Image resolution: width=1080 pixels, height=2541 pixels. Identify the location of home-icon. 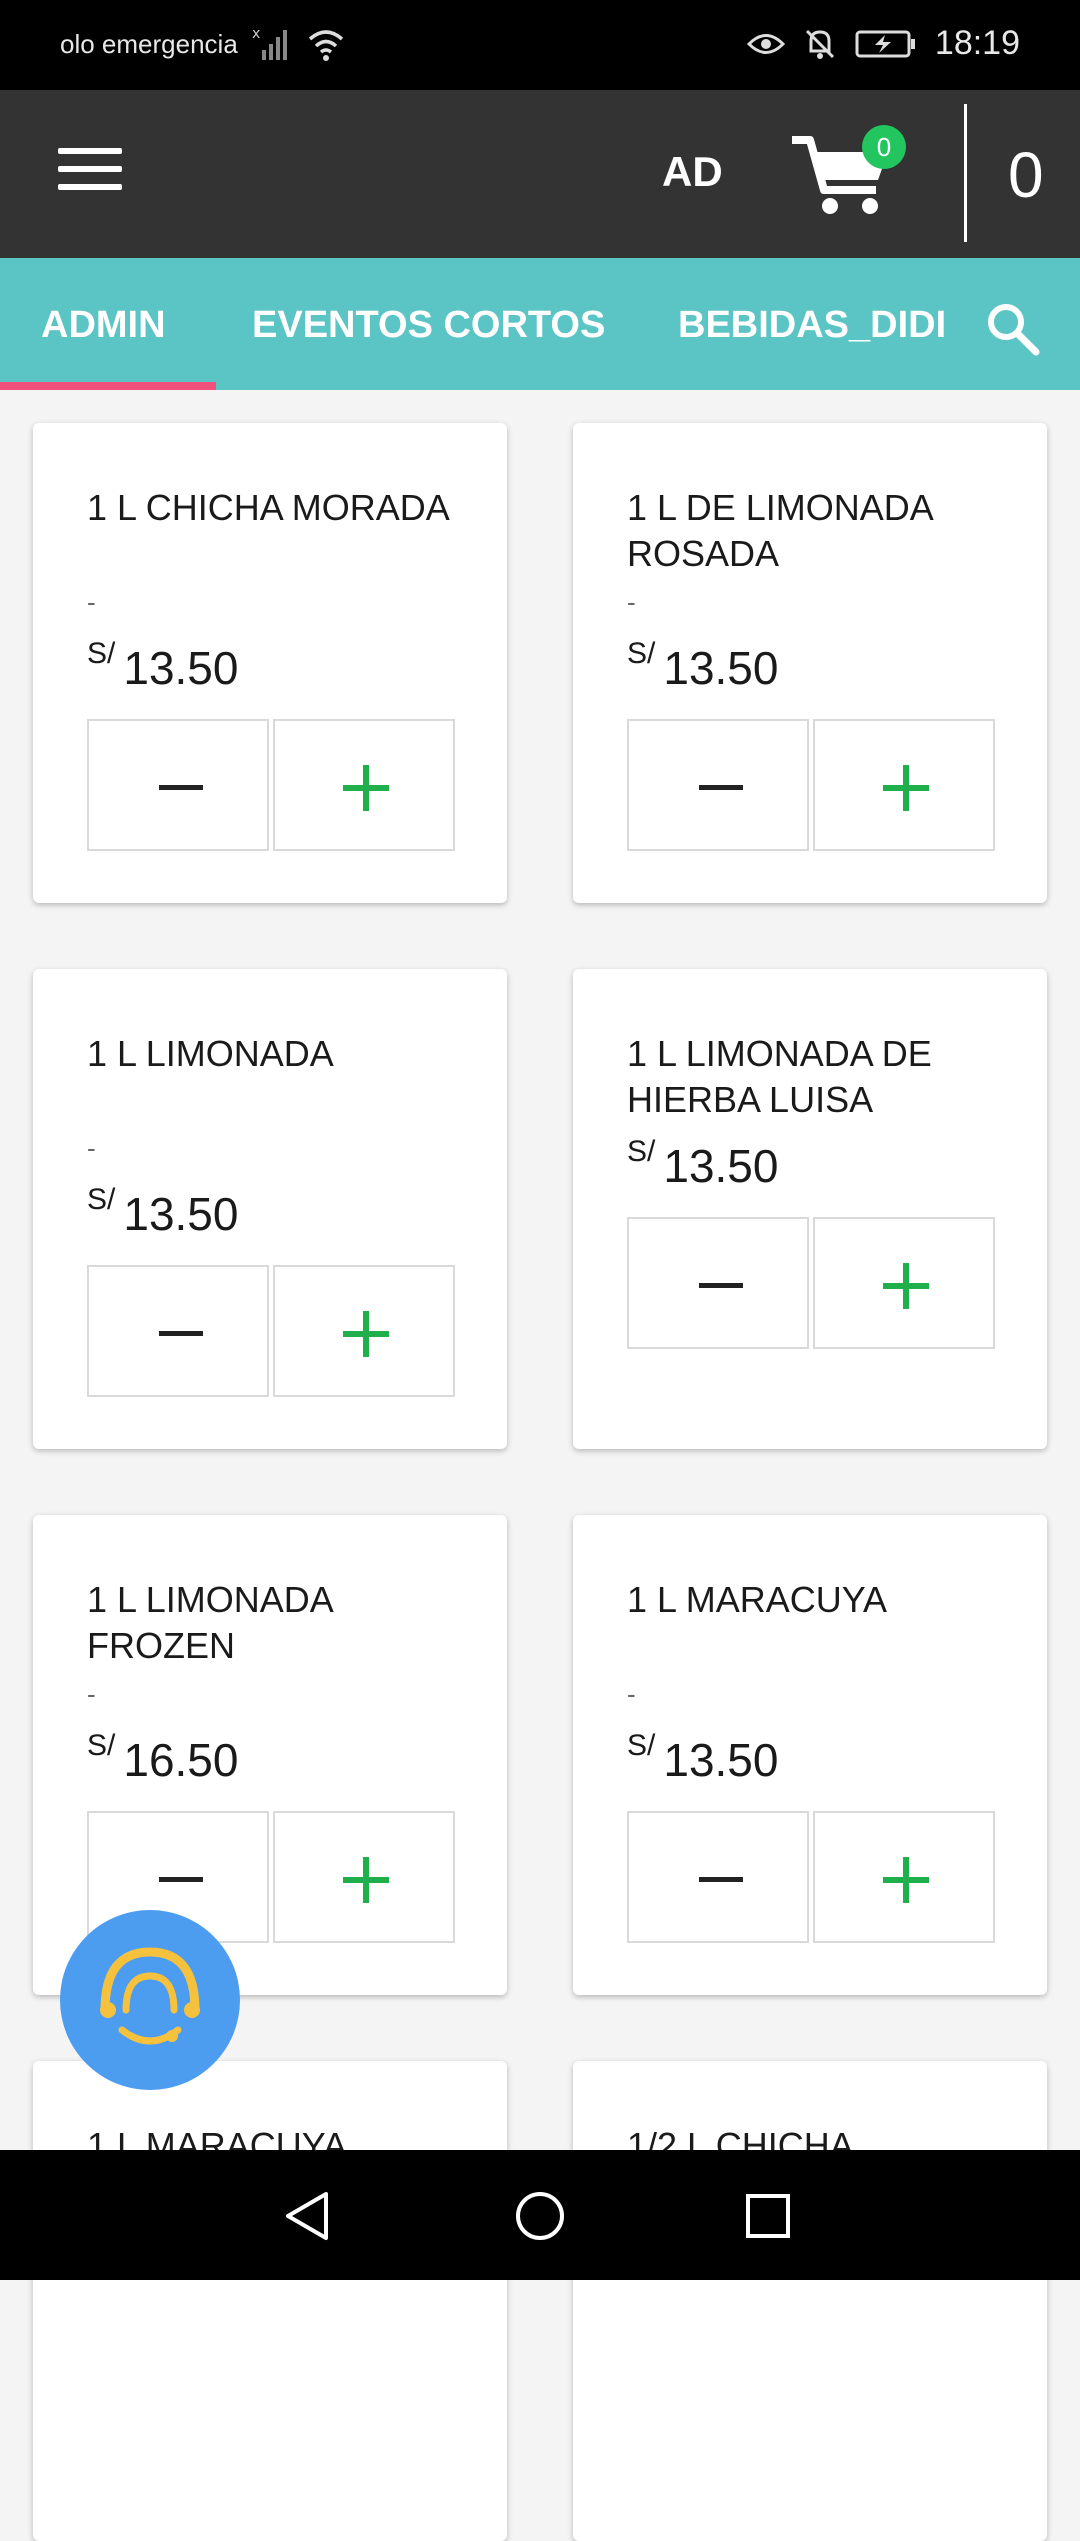
(540, 2216).